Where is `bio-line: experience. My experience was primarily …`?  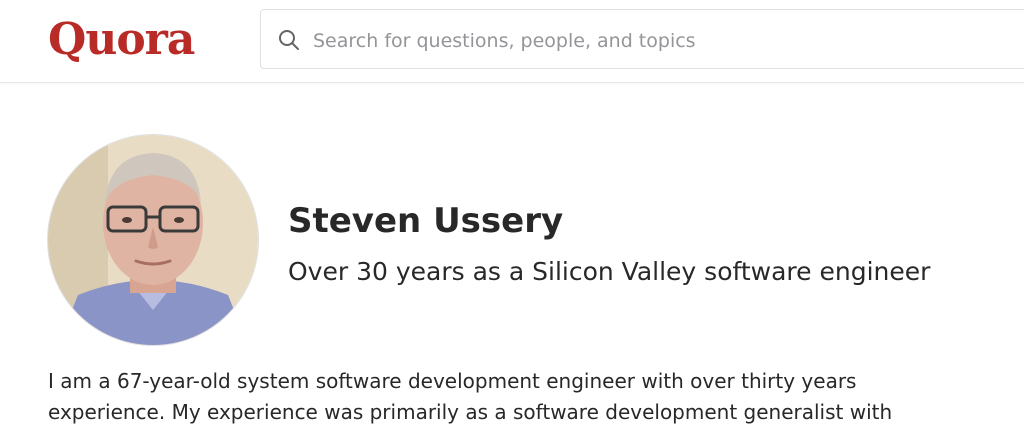
bio-line: experience. My experience was primarily … is located at coordinates (470, 412).